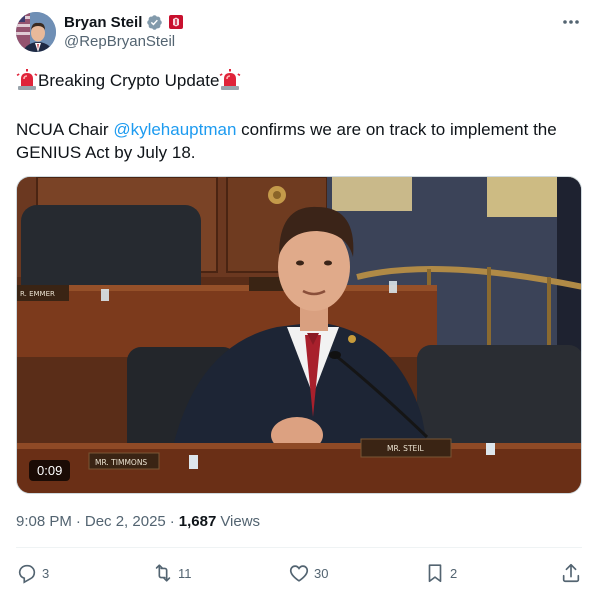  I want to click on post-body-prefix: NCUA Chair, so click(65, 129).